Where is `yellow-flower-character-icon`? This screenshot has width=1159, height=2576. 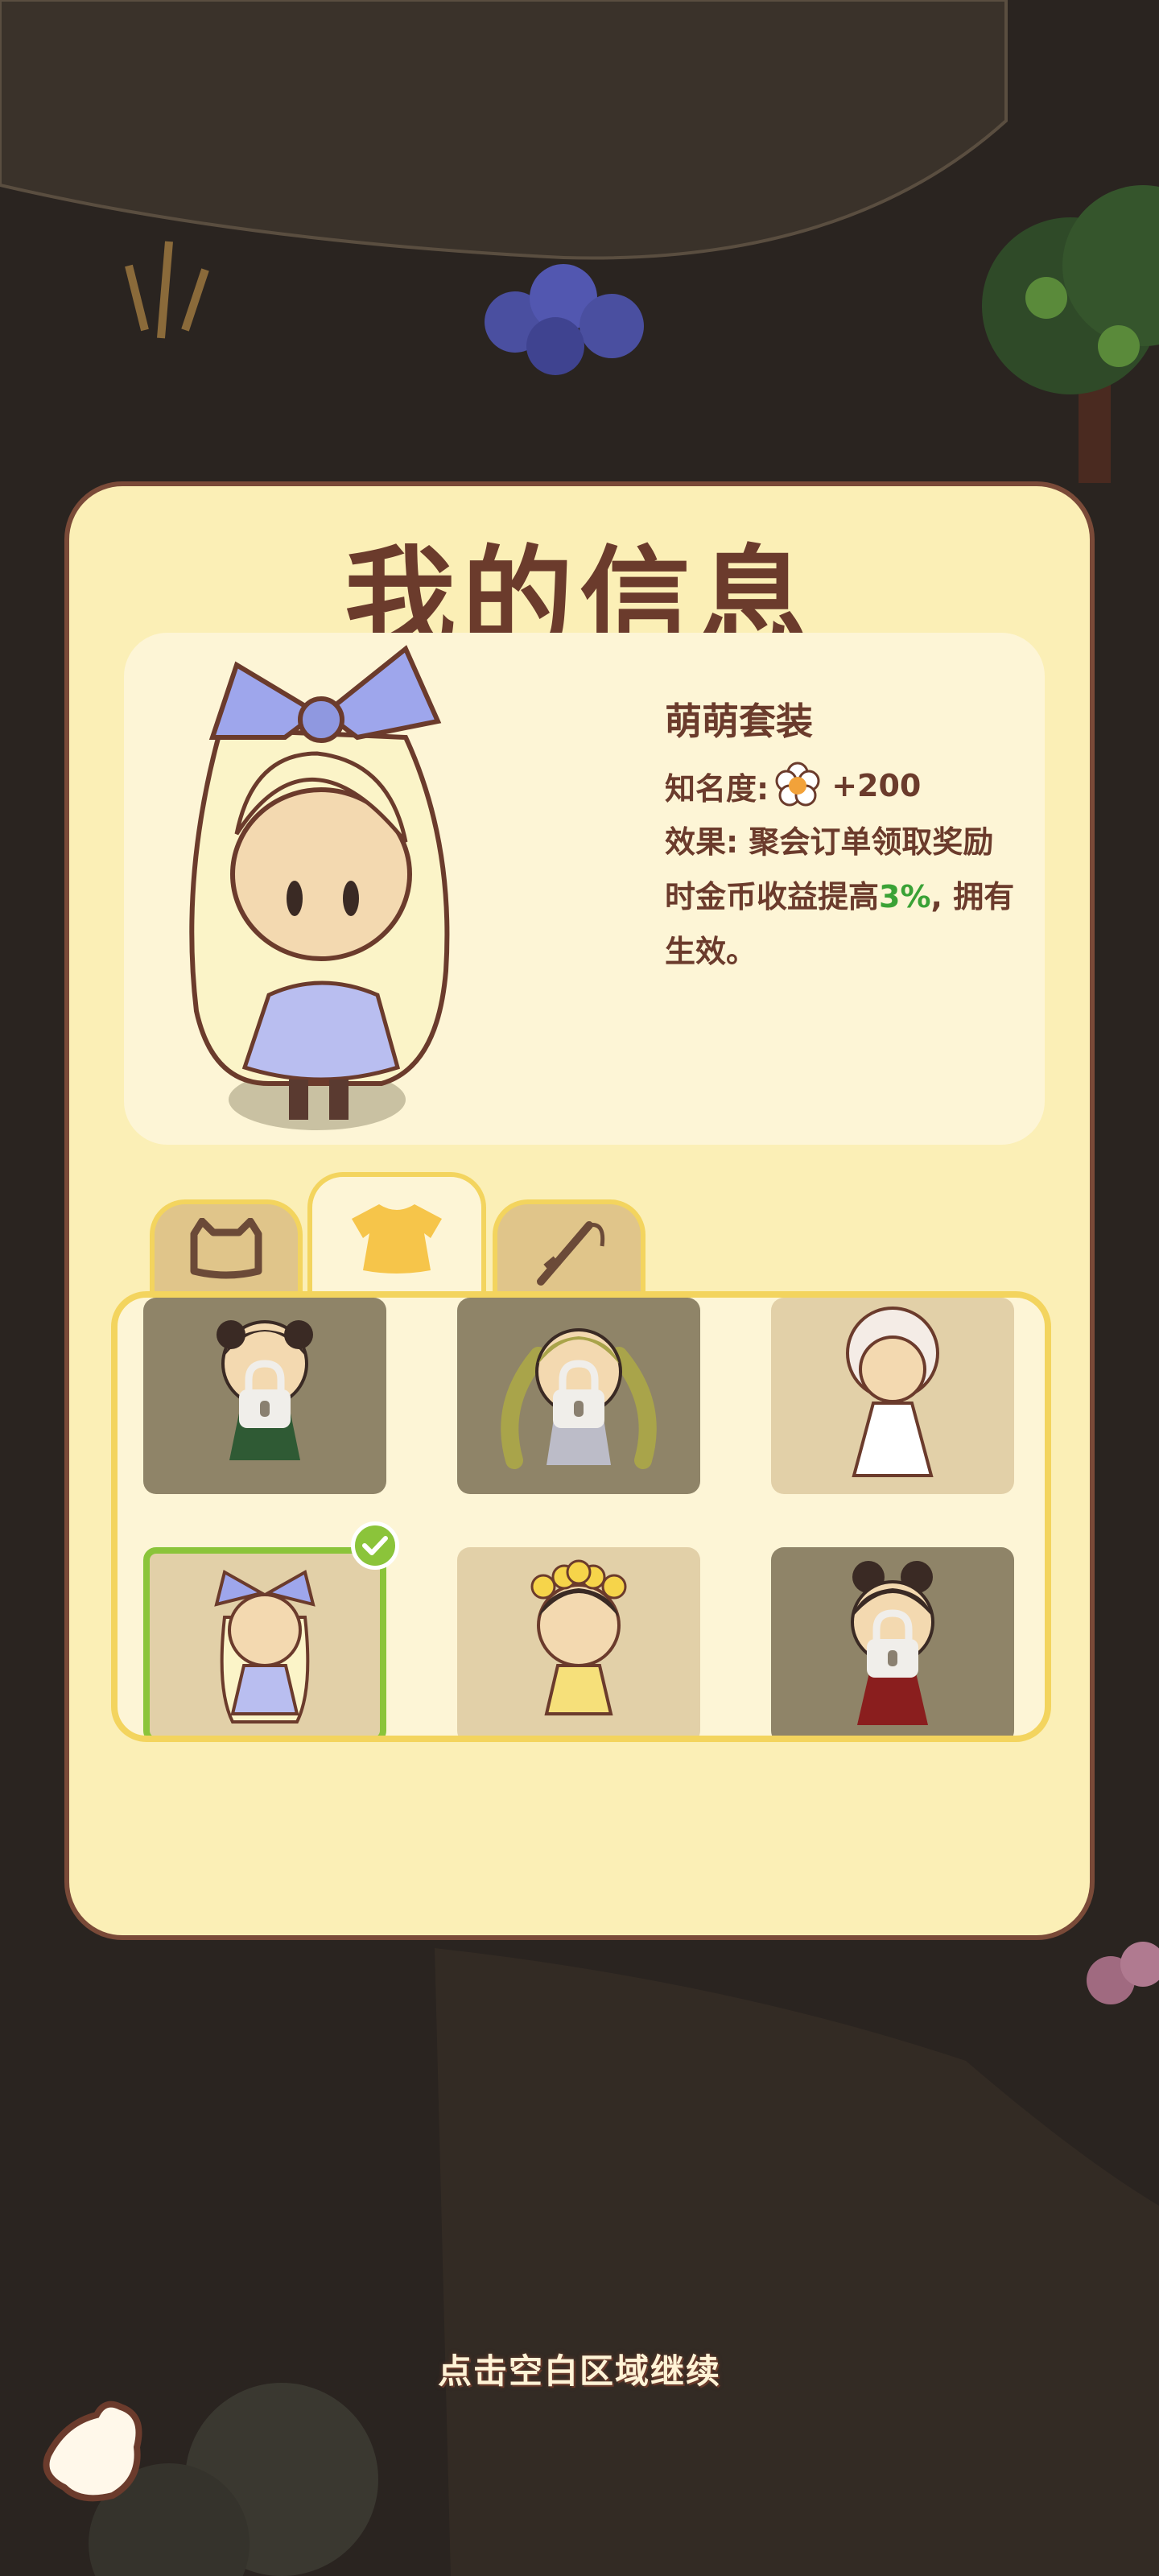
yellow-flower-character-icon is located at coordinates (578, 1637).